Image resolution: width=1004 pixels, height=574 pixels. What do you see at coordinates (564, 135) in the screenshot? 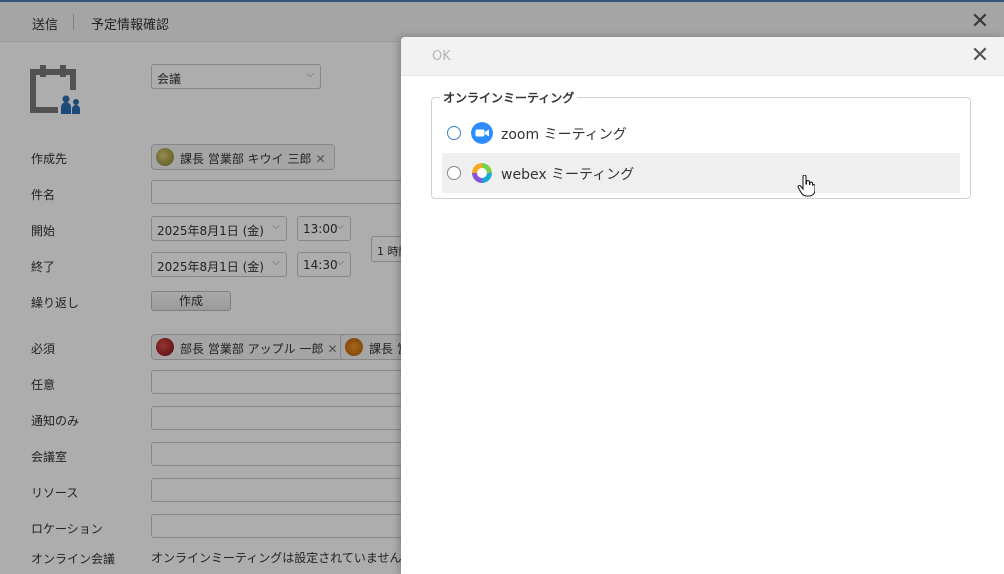
I see `zoom-option-label: zoom ミーティング` at bounding box center [564, 135].